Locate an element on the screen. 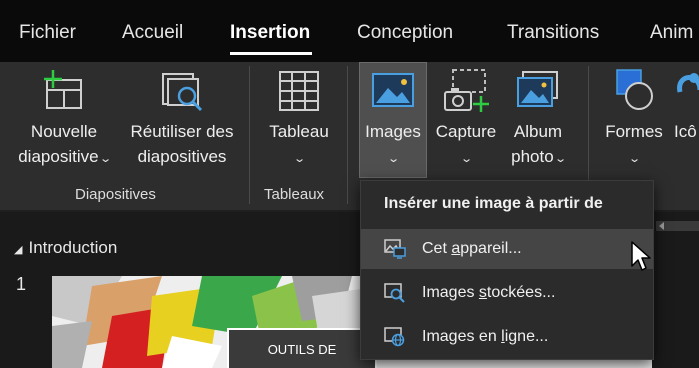  horizontal-scrollbar is located at coordinates (677, 226).